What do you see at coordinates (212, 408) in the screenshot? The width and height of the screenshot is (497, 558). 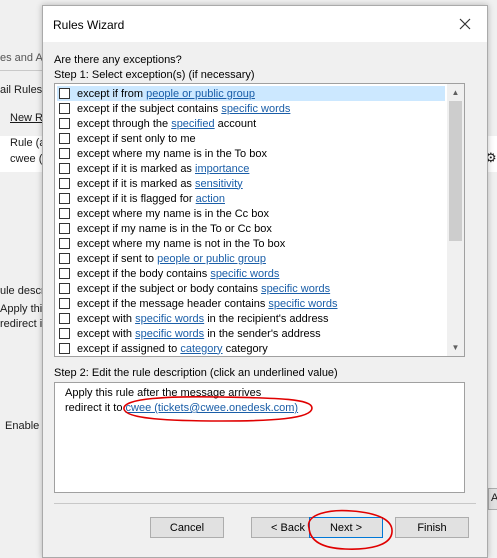 I see `redirect-target-link: cwee (tickets@cwee.onedesk.com)` at bounding box center [212, 408].